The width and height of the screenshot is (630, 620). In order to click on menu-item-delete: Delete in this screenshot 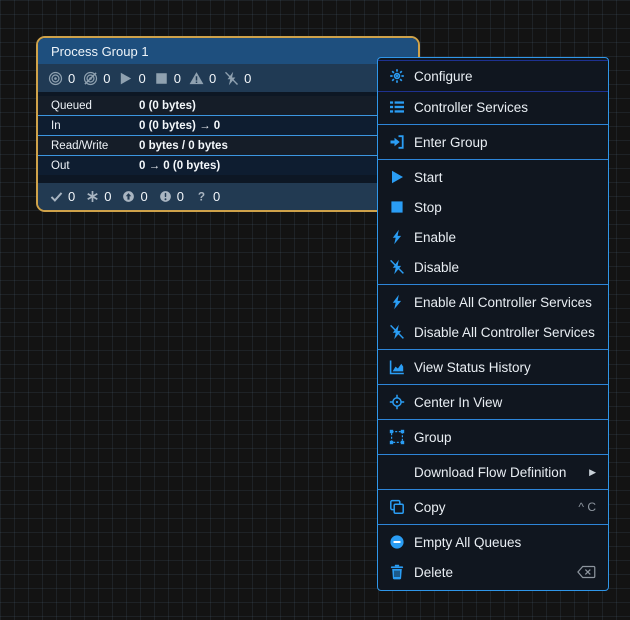, I will do `click(493, 572)`.